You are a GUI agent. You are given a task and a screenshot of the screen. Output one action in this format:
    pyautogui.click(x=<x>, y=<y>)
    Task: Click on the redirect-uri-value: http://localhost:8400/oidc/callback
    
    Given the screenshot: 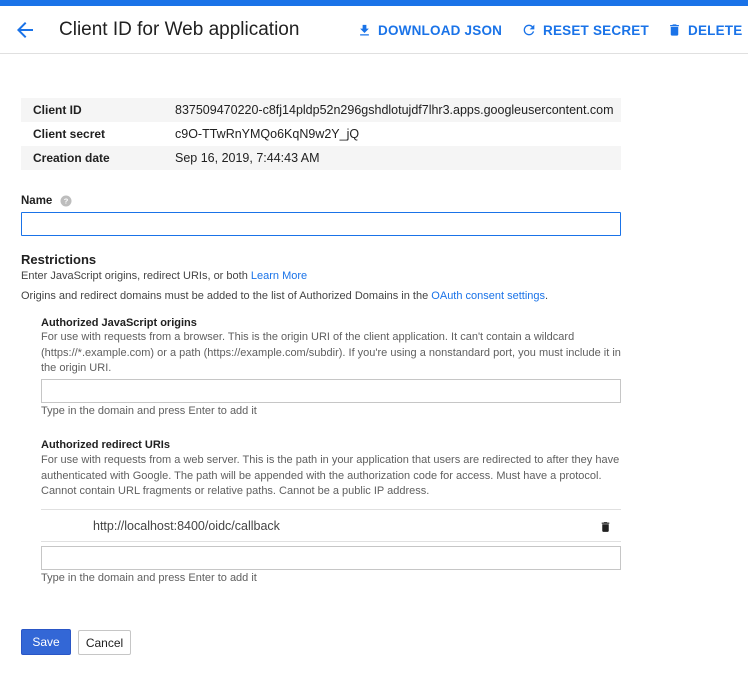 What is the action you would take?
    pyautogui.click(x=186, y=526)
    